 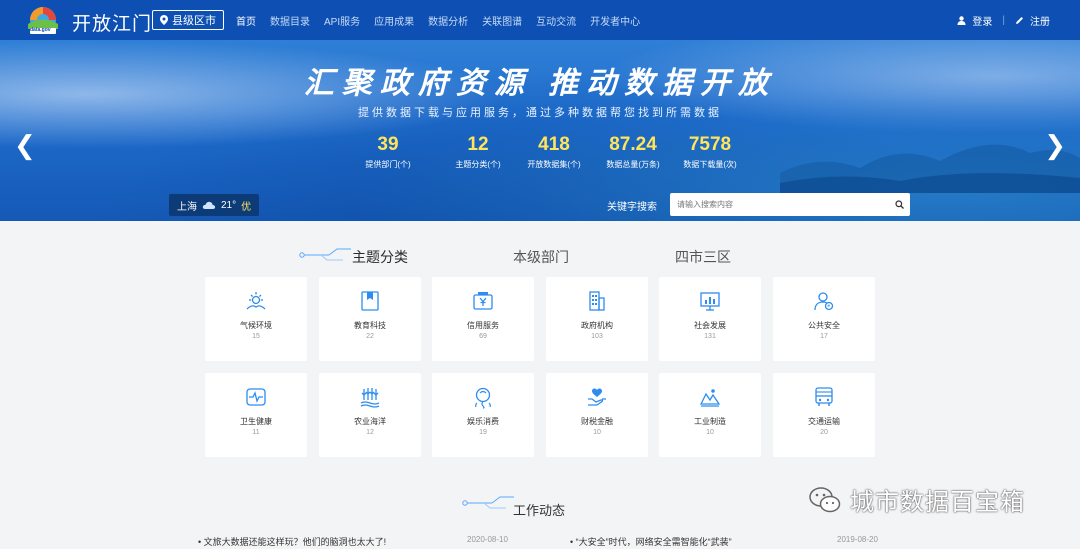 What do you see at coordinates (256, 421) in the screenshot?
I see `category-name: 卫生健康` at bounding box center [256, 421].